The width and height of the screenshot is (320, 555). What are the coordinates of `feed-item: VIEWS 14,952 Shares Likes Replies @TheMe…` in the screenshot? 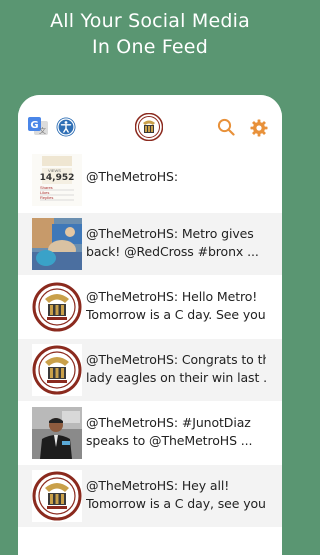 It's located at (150, 181).